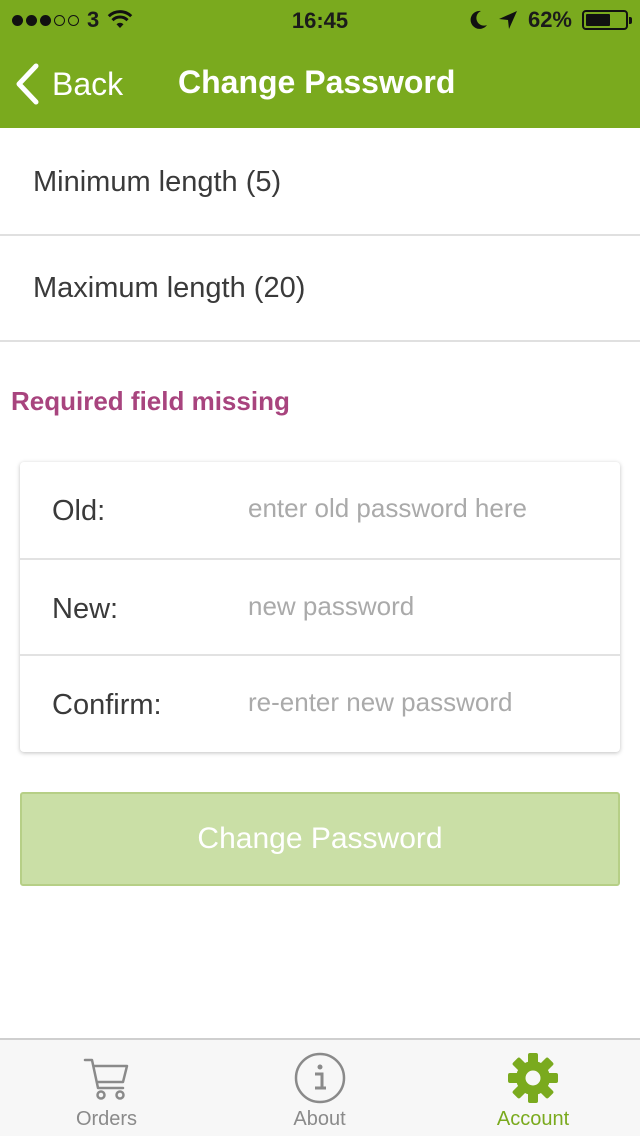 This screenshot has width=640, height=1136. I want to click on gear-icon, so click(533, 1078).